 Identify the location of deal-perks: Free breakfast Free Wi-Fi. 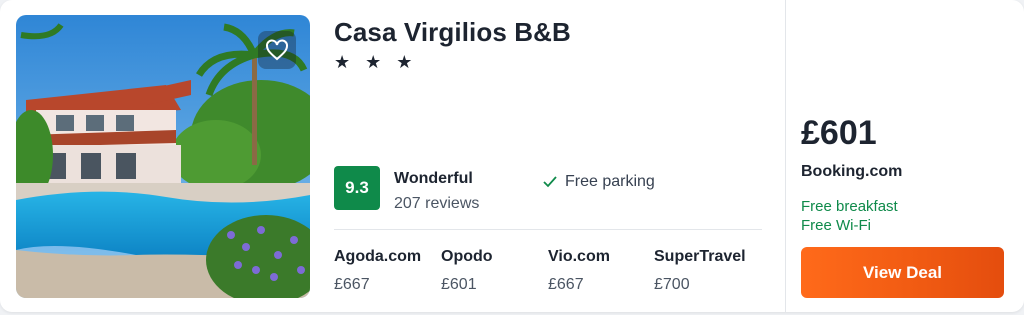
(849, 216).